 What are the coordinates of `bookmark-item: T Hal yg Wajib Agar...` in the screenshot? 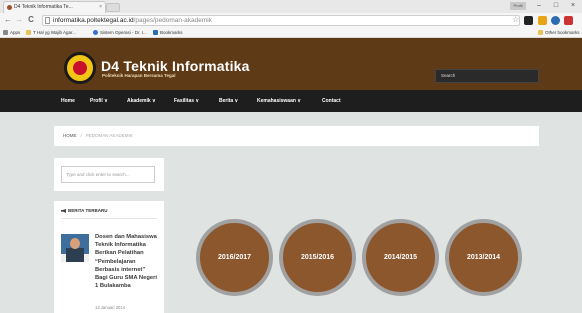 It's located at (51, 33).